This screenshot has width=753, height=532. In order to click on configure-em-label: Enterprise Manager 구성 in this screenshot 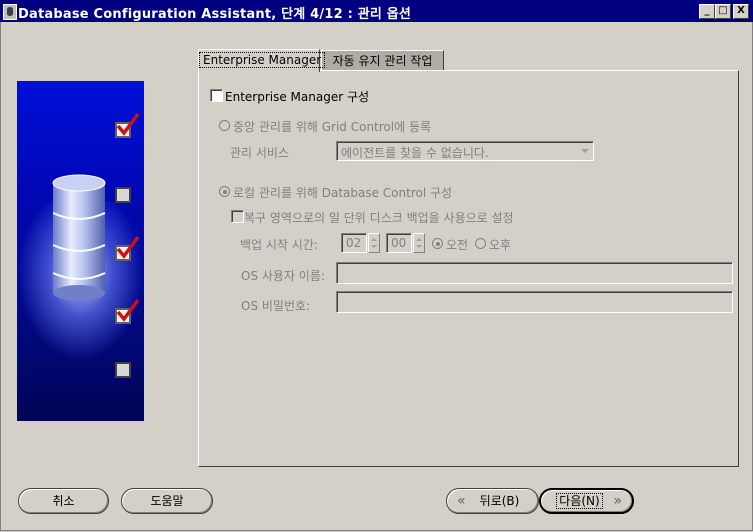, I will do `click(297, 97)`.